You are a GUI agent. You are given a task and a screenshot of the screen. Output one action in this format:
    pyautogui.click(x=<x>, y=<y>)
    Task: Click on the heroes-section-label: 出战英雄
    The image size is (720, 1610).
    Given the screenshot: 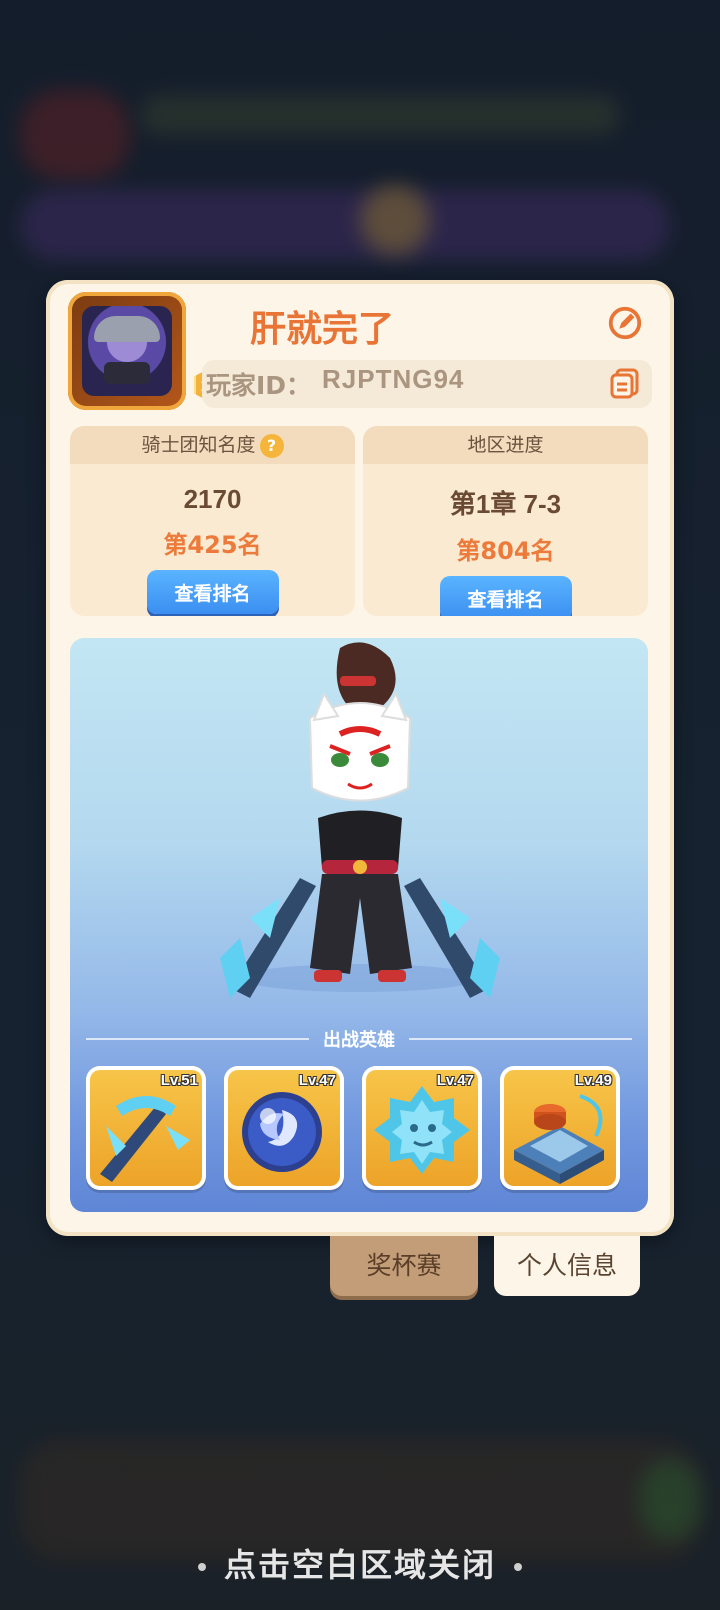 What is the action you would take?
    pyautogui.click(x=359, y=1040)
    